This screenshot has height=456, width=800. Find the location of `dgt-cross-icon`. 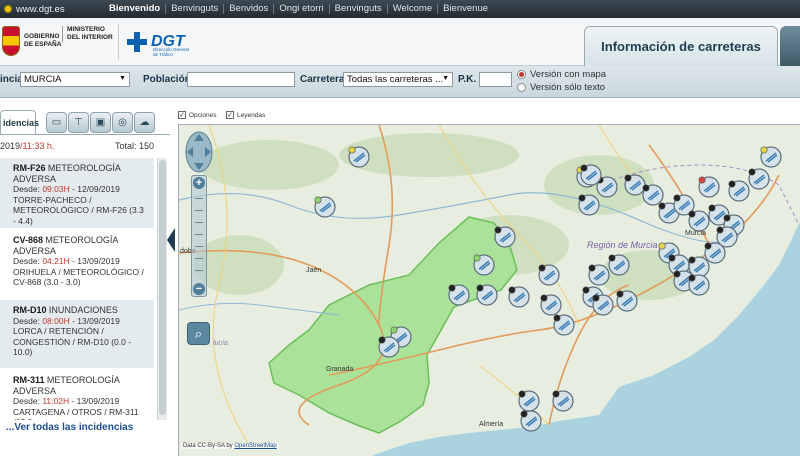

dgt-cross-icon is located at coordinates (137, 42).